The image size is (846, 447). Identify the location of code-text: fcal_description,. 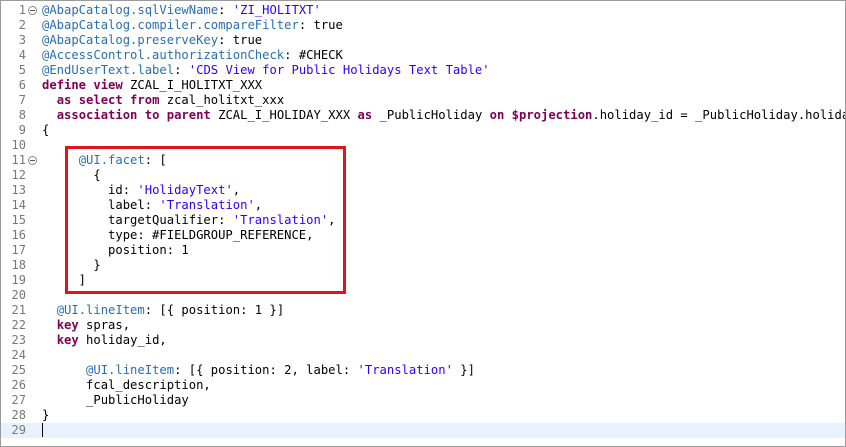
(126, 385).